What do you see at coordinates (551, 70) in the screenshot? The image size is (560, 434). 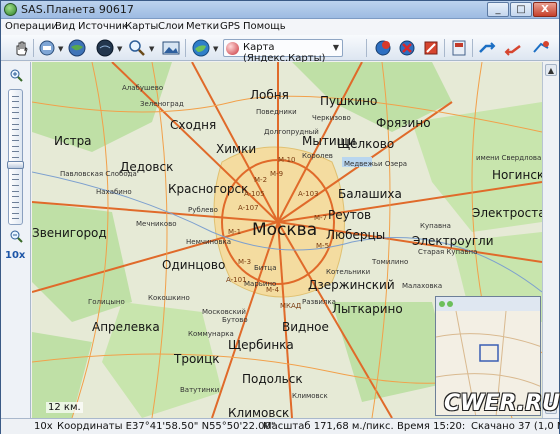 I see `scroll-up-arrow: ▲` at bounding box center [551, 70].